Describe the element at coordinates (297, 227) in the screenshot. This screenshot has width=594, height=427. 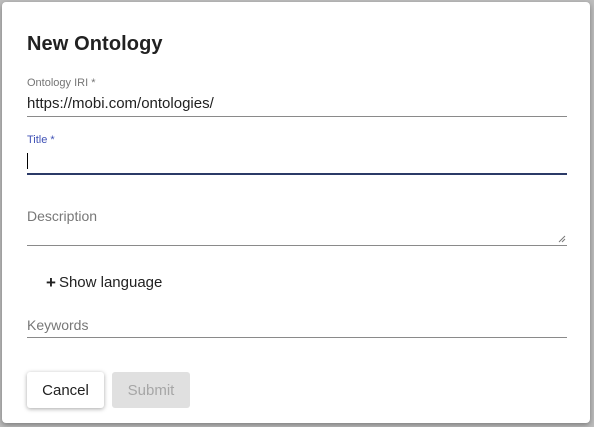
I see `description-field: Description` at that location.